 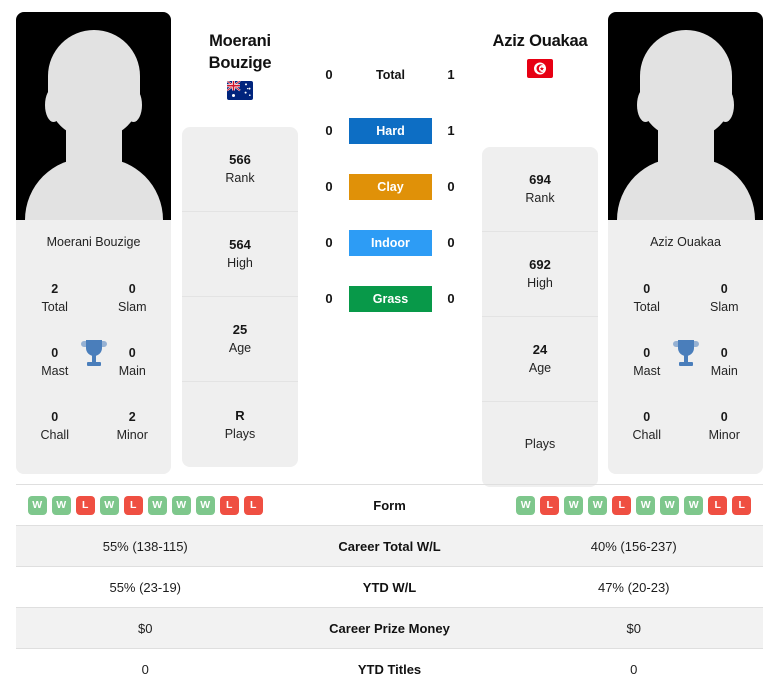 What do you see at coordinates (724, 306) in the screenshot?
I see `title-label: Slam` at bounding box center [724, 306].